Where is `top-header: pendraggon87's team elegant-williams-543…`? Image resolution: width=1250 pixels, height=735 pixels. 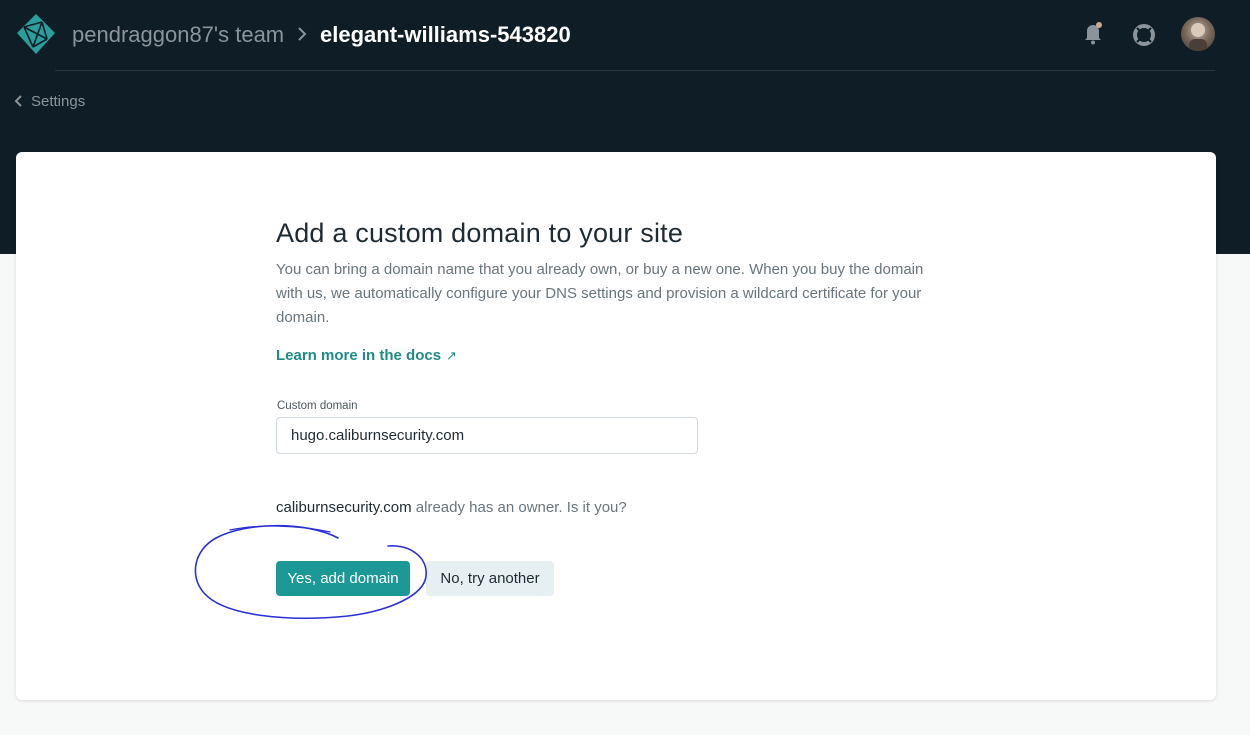 top-header: pendraggon87's team elegant-williams-543… is located at coordinates (625, 35).